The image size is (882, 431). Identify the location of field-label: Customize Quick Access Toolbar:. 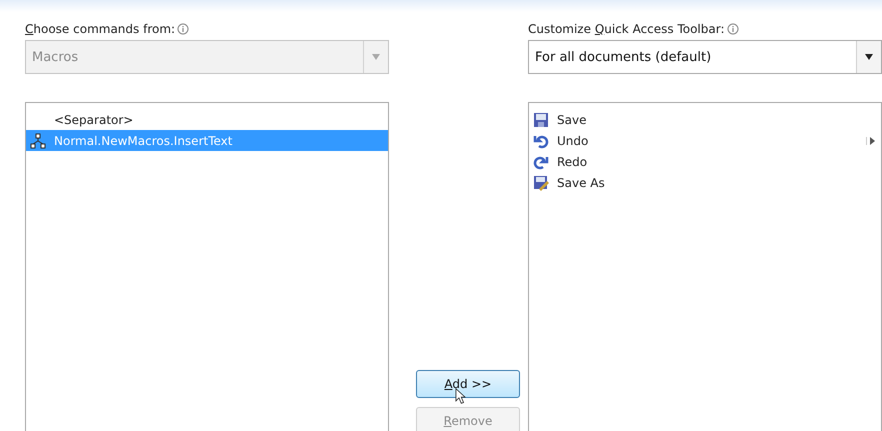
(705, 29).